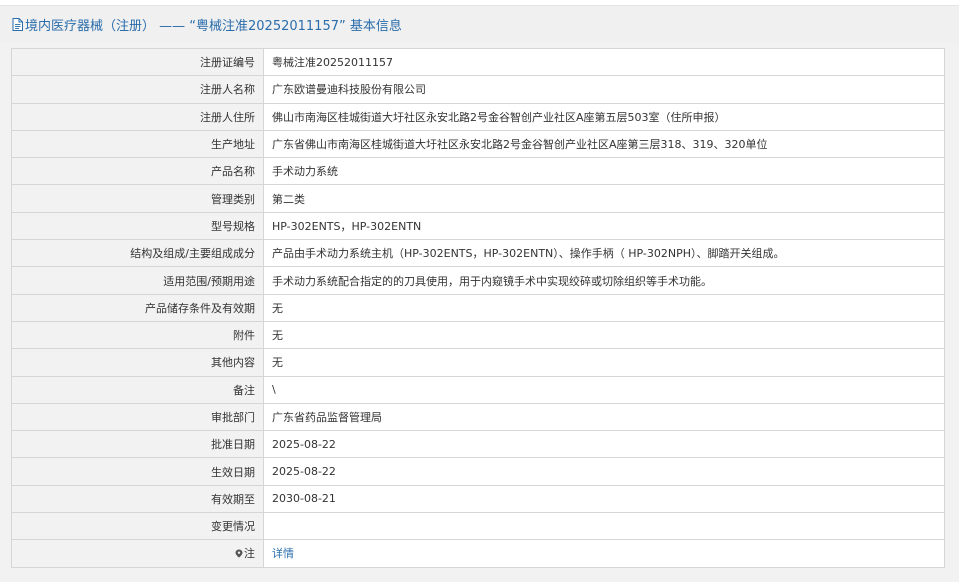  What do you see at coordinates (137, 89) in the screenshot?
I see `field-label-registrant-name: 注册人名称` at bounding box center [137, 89].